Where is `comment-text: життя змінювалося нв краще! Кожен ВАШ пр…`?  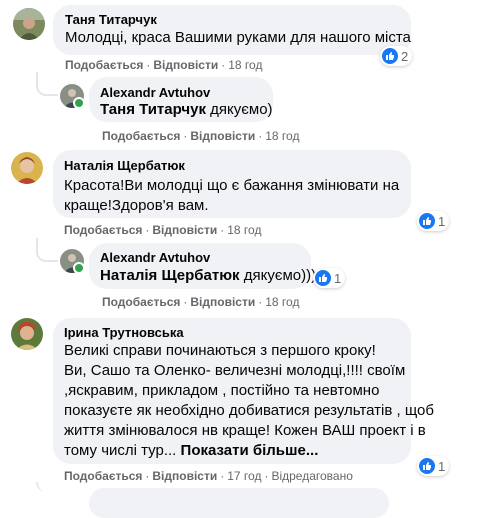
comment-text: життя змінювалося нв краще! Кожен ВАШ пр… is located at coordinates (245, 430).